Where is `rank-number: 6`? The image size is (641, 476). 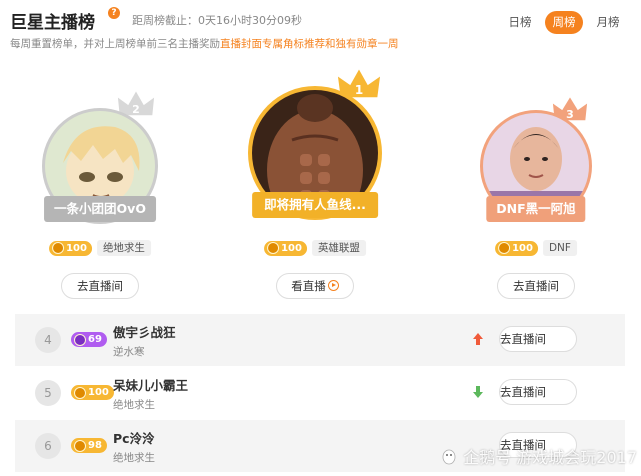
rank-number: 6 is located at coordinates (48, 446).